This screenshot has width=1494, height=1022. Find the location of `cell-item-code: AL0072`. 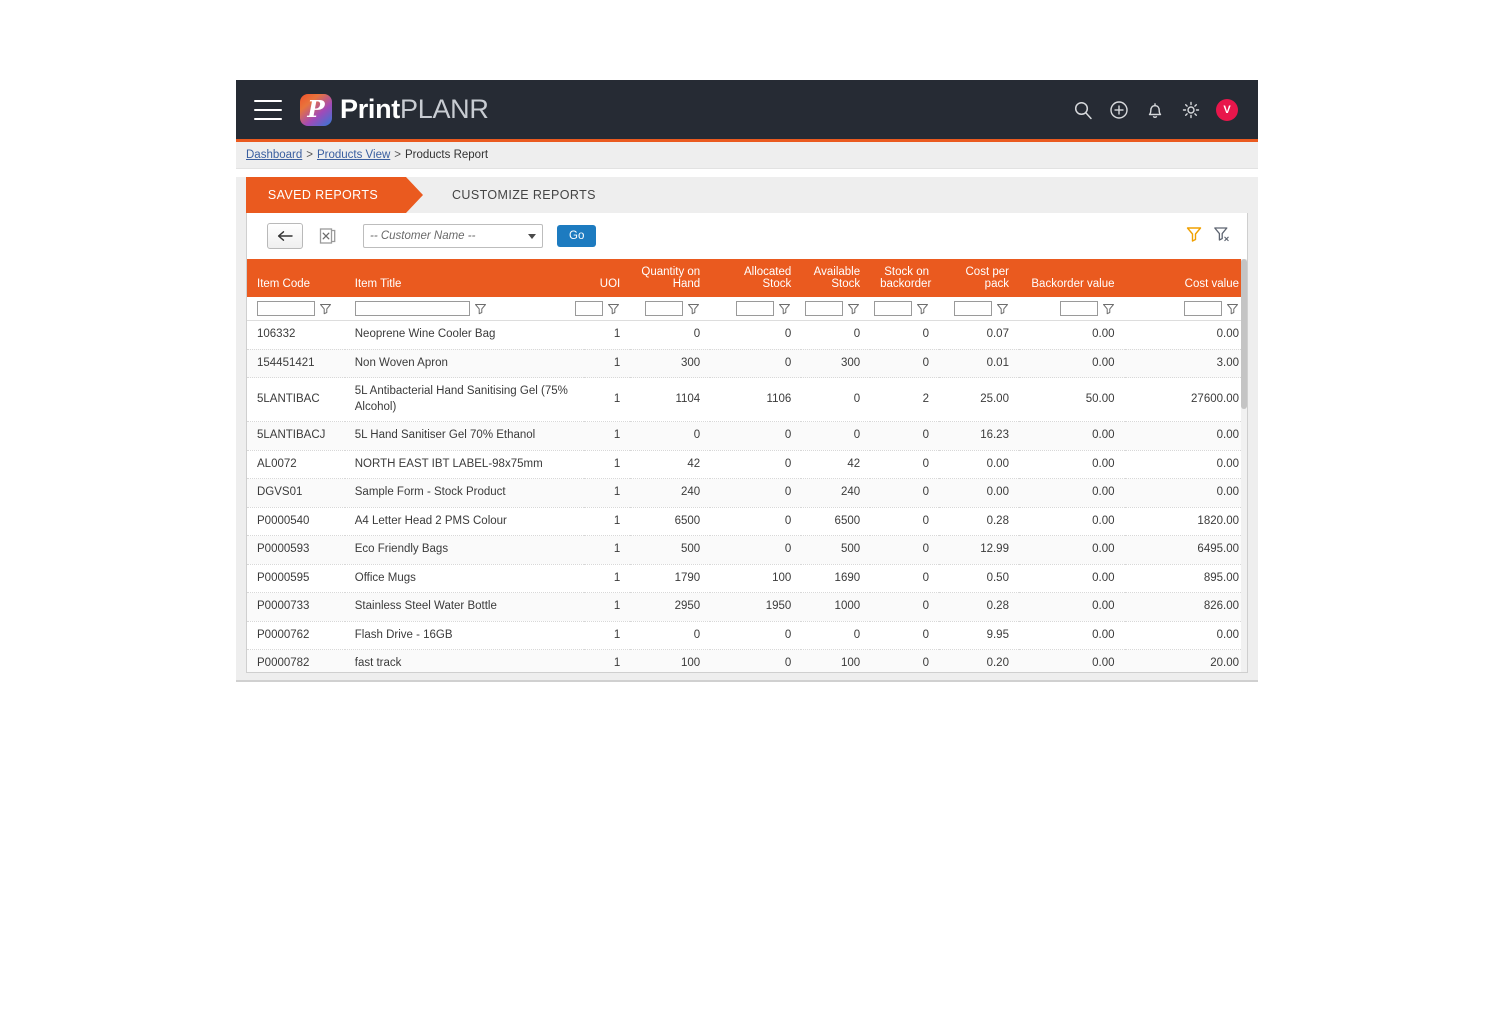

cell-item-code: AL0072 is located at coordinates (296, 465).